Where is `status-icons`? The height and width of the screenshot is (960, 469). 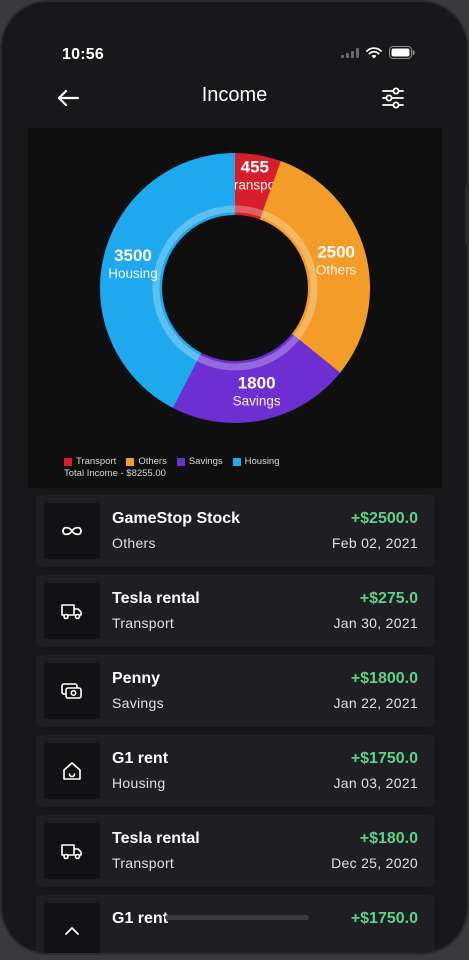
status-icons is located at coordinates (378, 52).